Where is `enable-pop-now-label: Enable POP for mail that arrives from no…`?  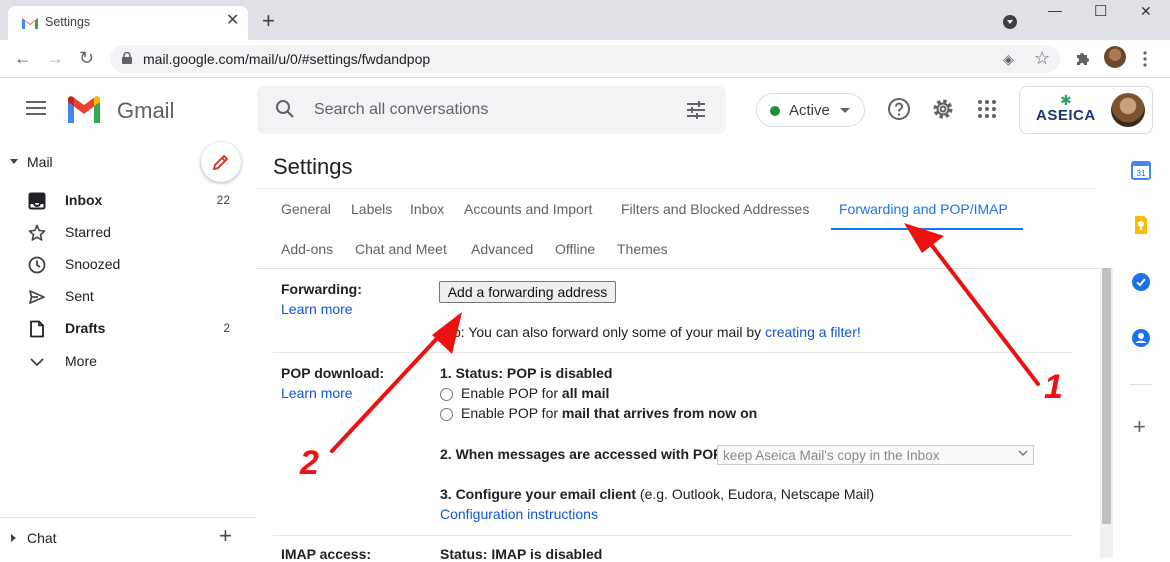
enable-pop-now-label: Enable POP for mail that arrives from no… is located at coordinates (609, 413).